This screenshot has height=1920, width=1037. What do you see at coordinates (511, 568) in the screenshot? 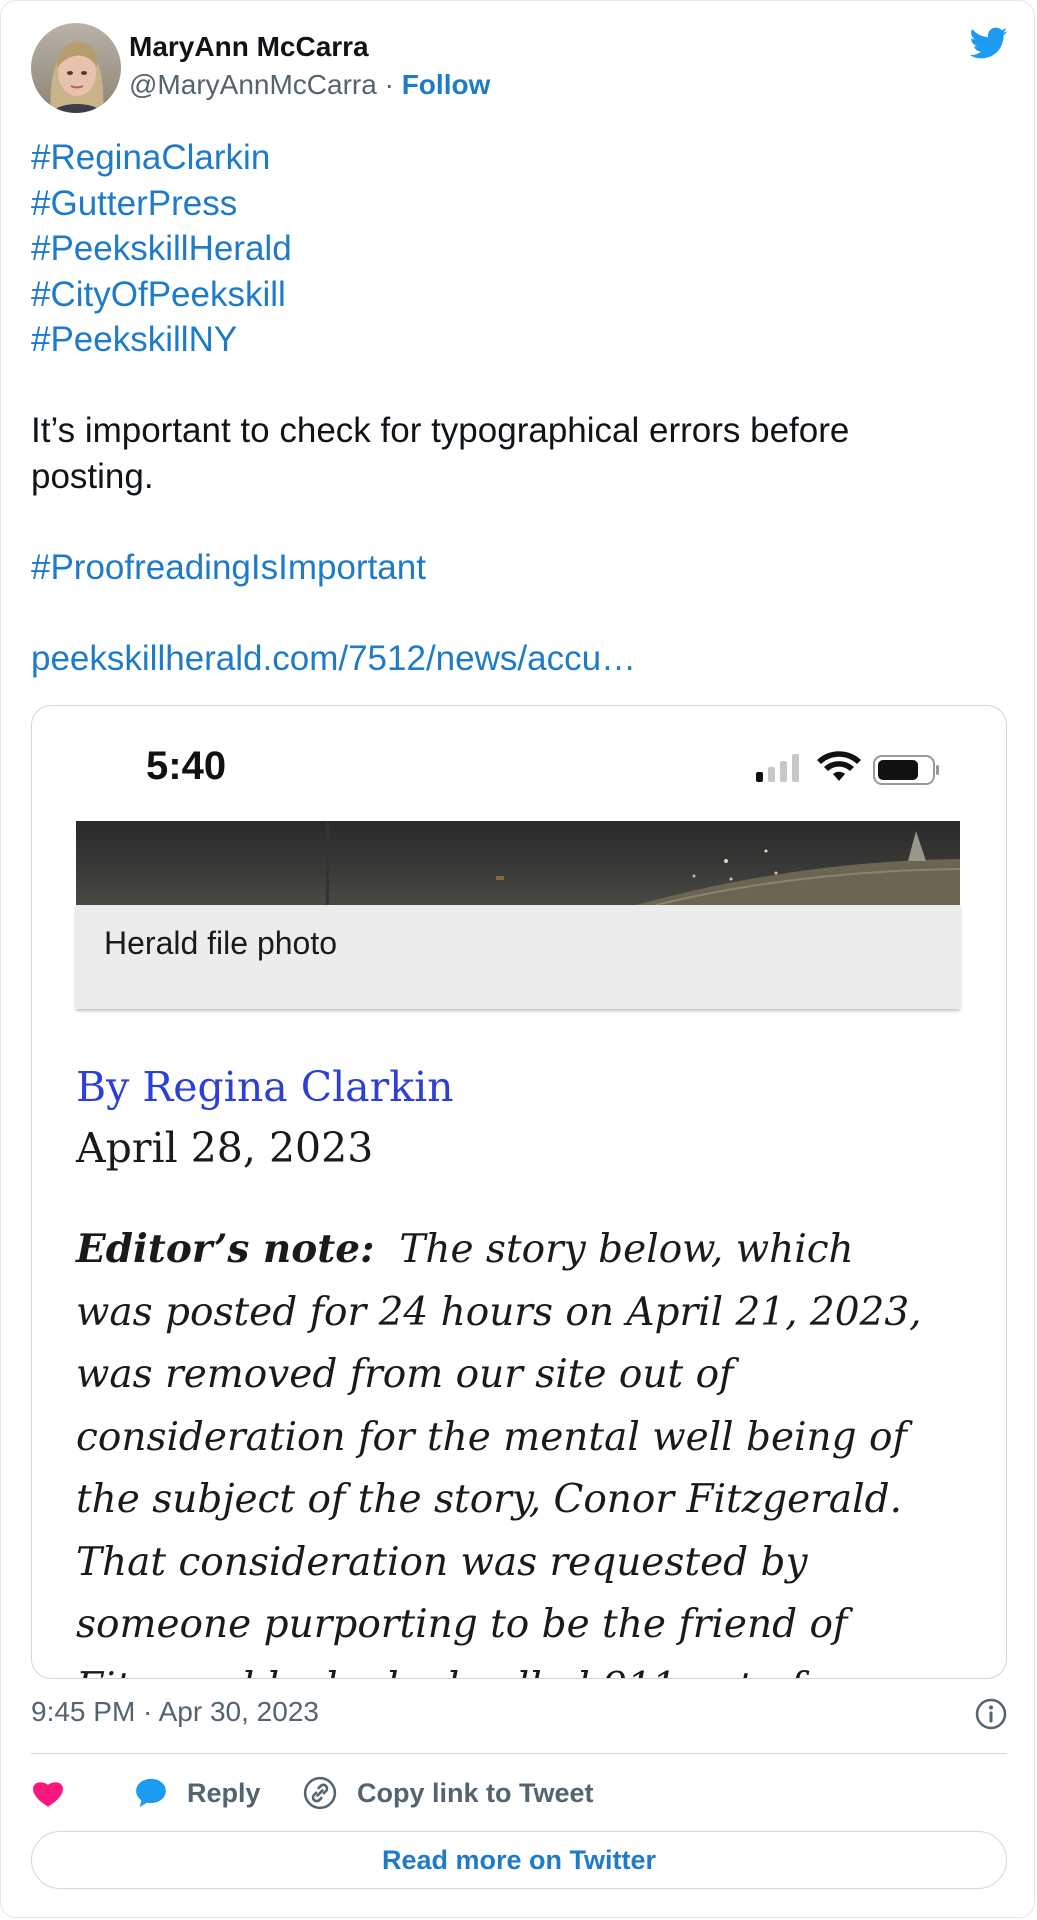
I see `hashtag-link: #ProofreadingIsImportant` at bounding box center [511, 568].